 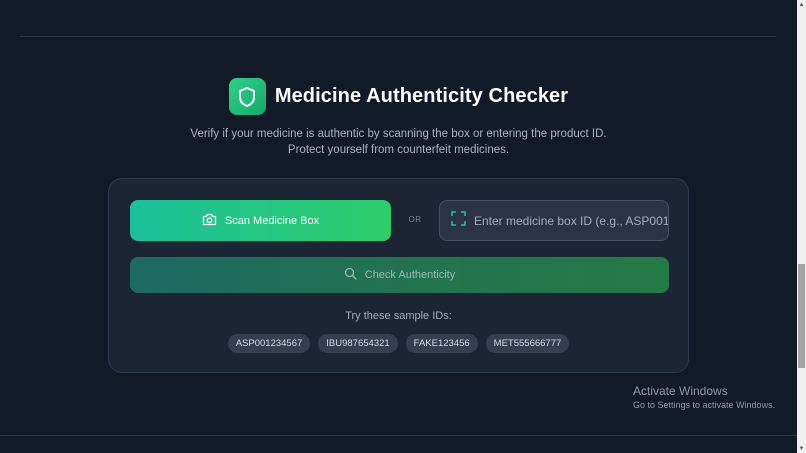 What do you see at coordinates (209, 221) in the screenshot?
I see `camera-icon` at bounding box center [209, 221].